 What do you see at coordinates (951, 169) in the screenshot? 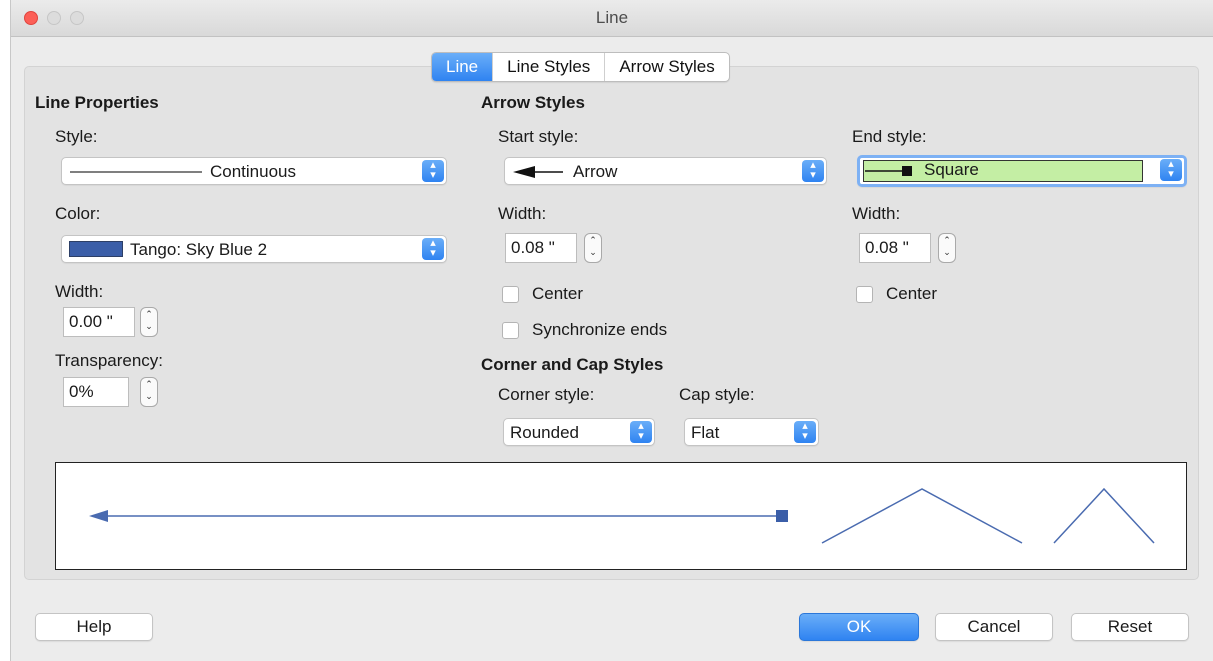
I see `end-style-value: Square` at bounding box center [951, 169].